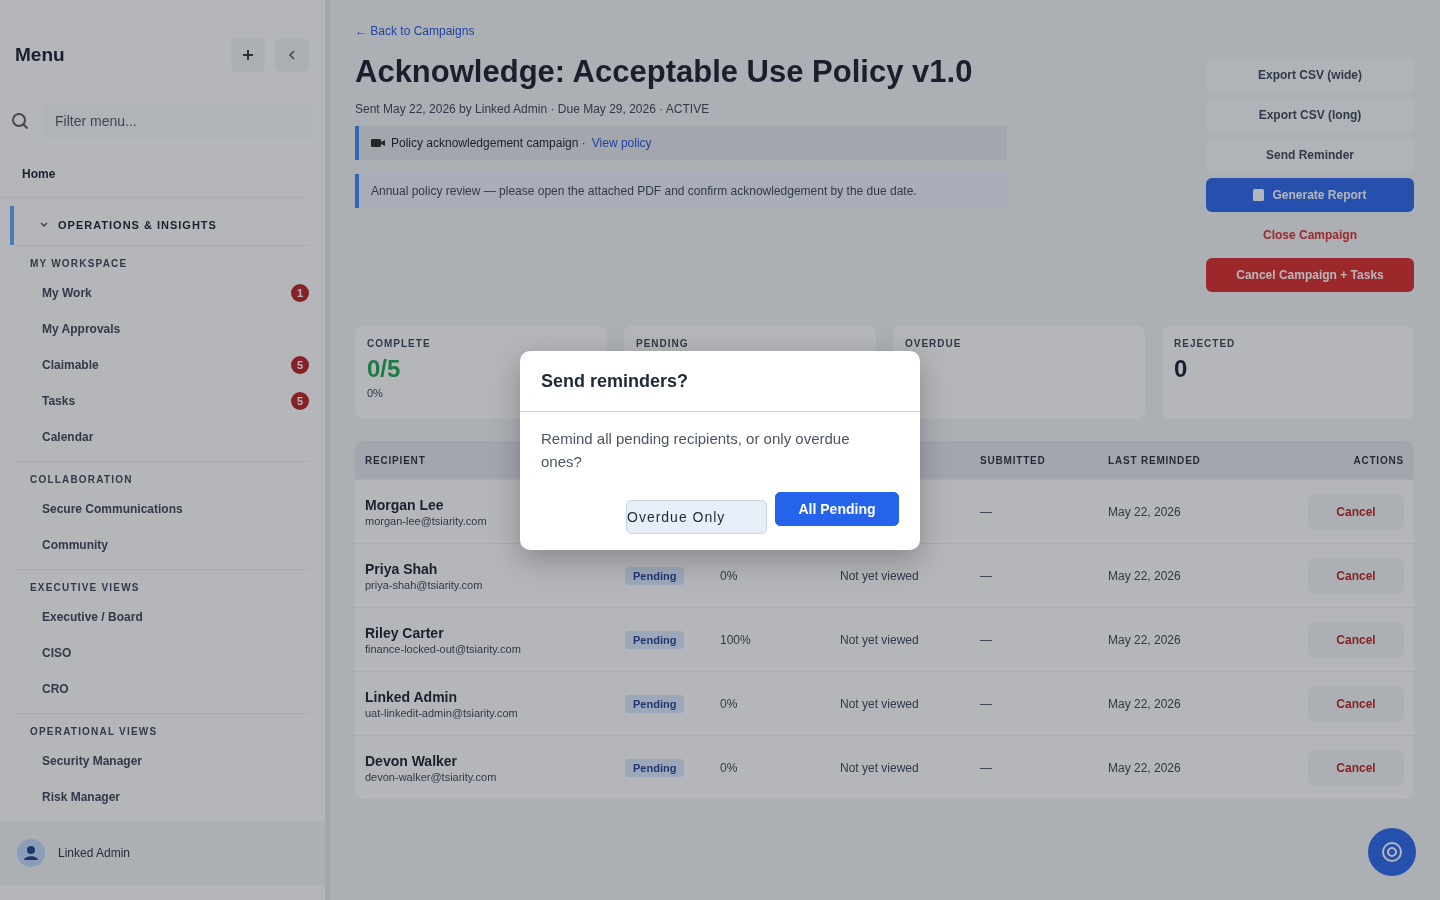  Describe the element at coordinates (70, 365) in the screenshot. I see `menu-item: Claimable` at that location.